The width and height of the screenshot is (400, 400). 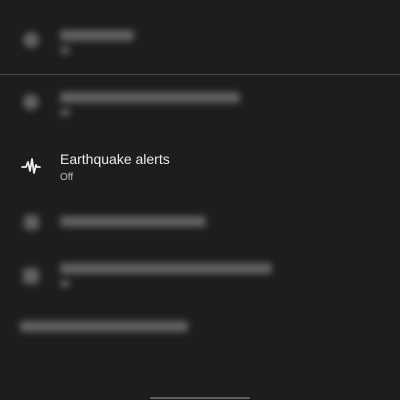 What do you see at coordinates (31, 166) in the screenshot?
I see `earthquake-icon` at bounding box center [31, 166].